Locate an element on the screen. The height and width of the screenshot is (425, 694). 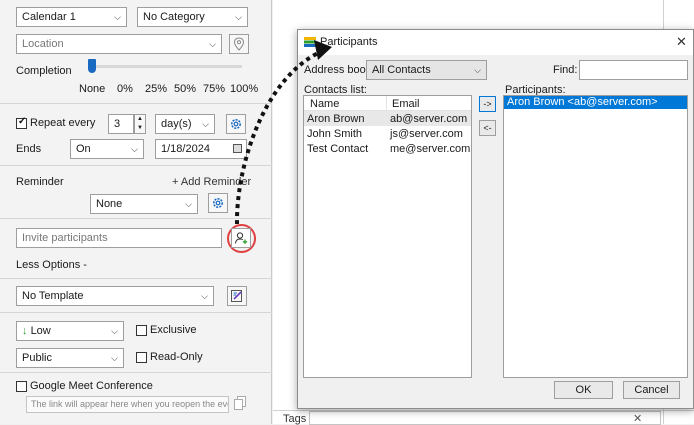
annotation-arrow is located at coordinates (283, 132).